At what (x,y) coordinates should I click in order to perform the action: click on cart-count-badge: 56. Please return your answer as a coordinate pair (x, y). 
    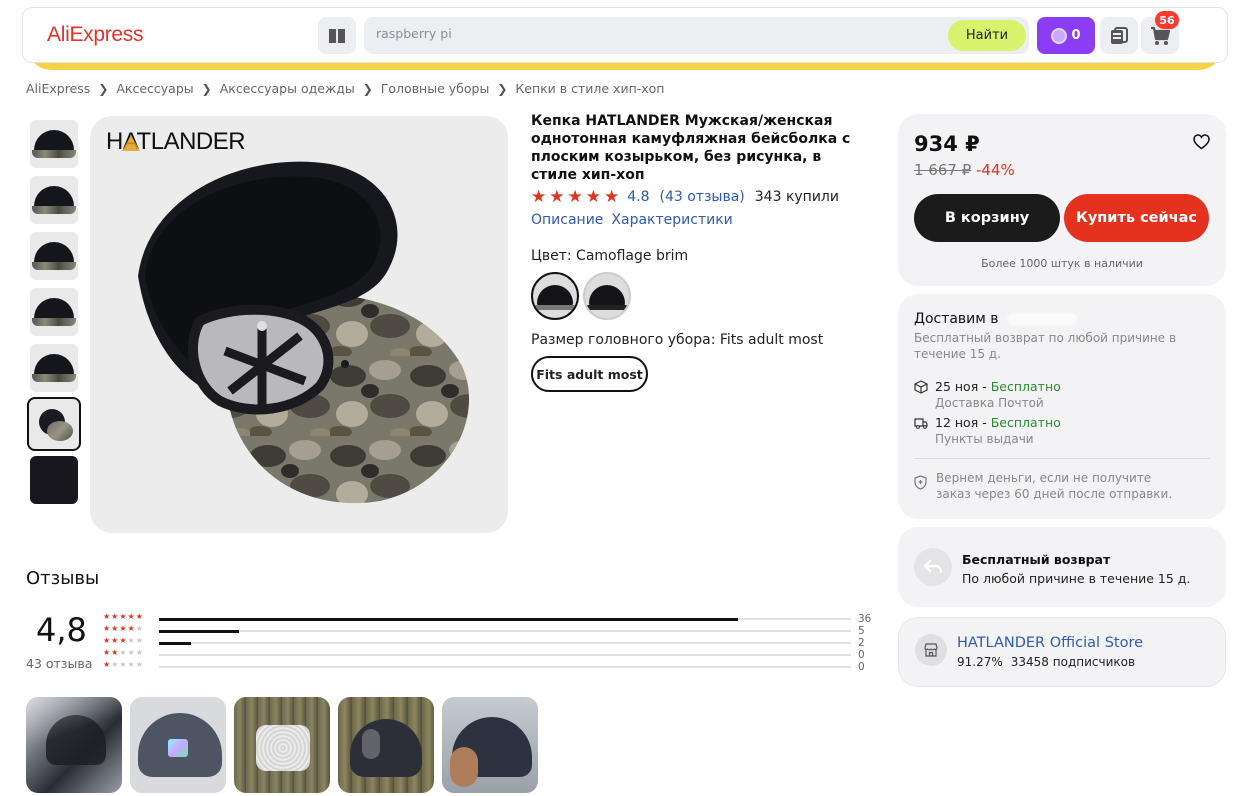
    Looking at the image, I should click on (1167, 20).